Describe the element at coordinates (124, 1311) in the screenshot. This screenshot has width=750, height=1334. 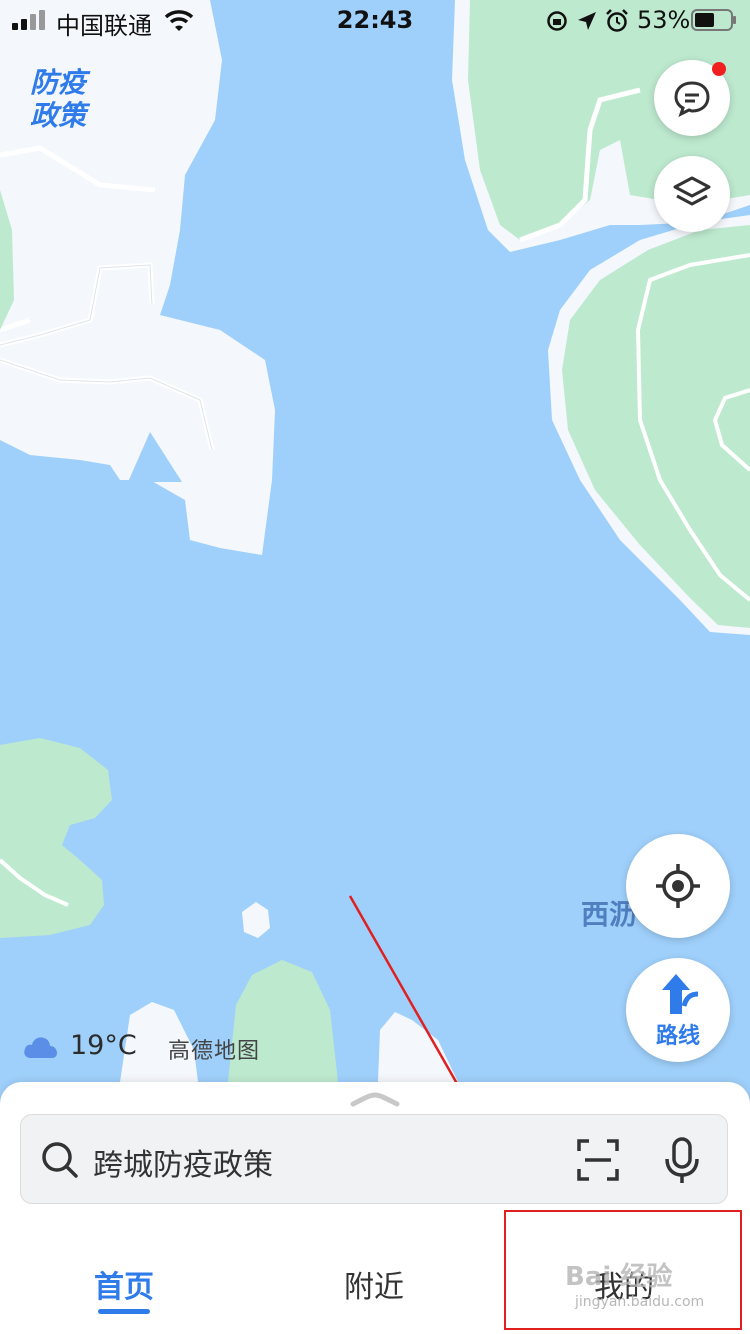
I see `active-tab-indicator` at that location.